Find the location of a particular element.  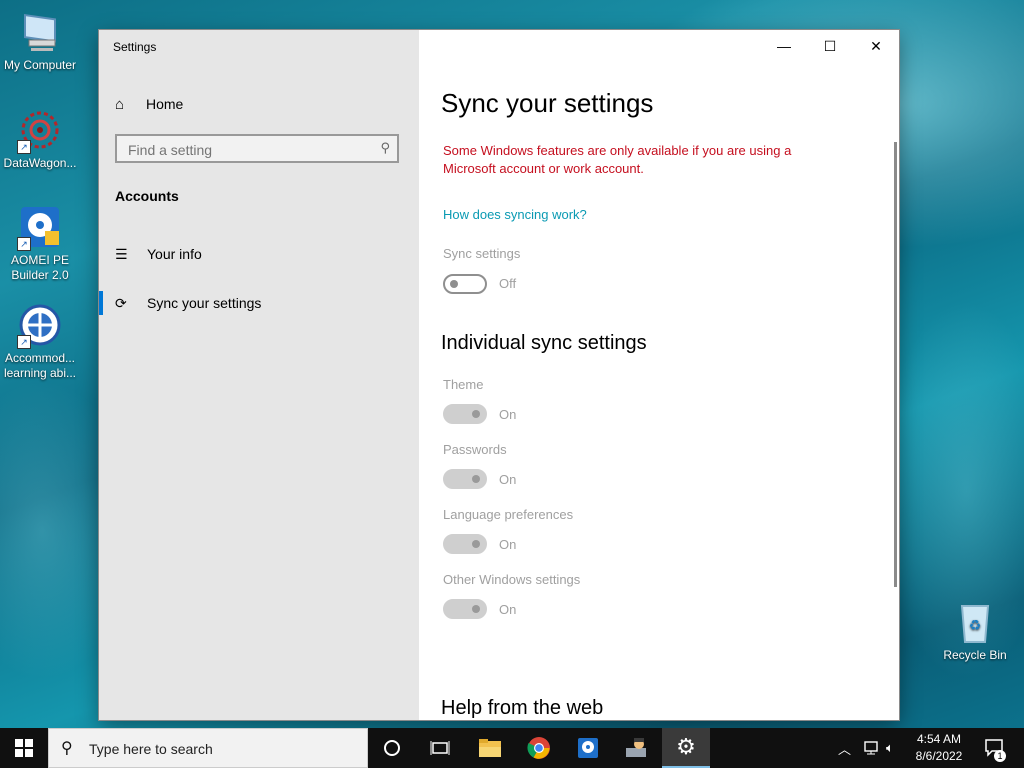

search-input is located at coordinates (248, 149).